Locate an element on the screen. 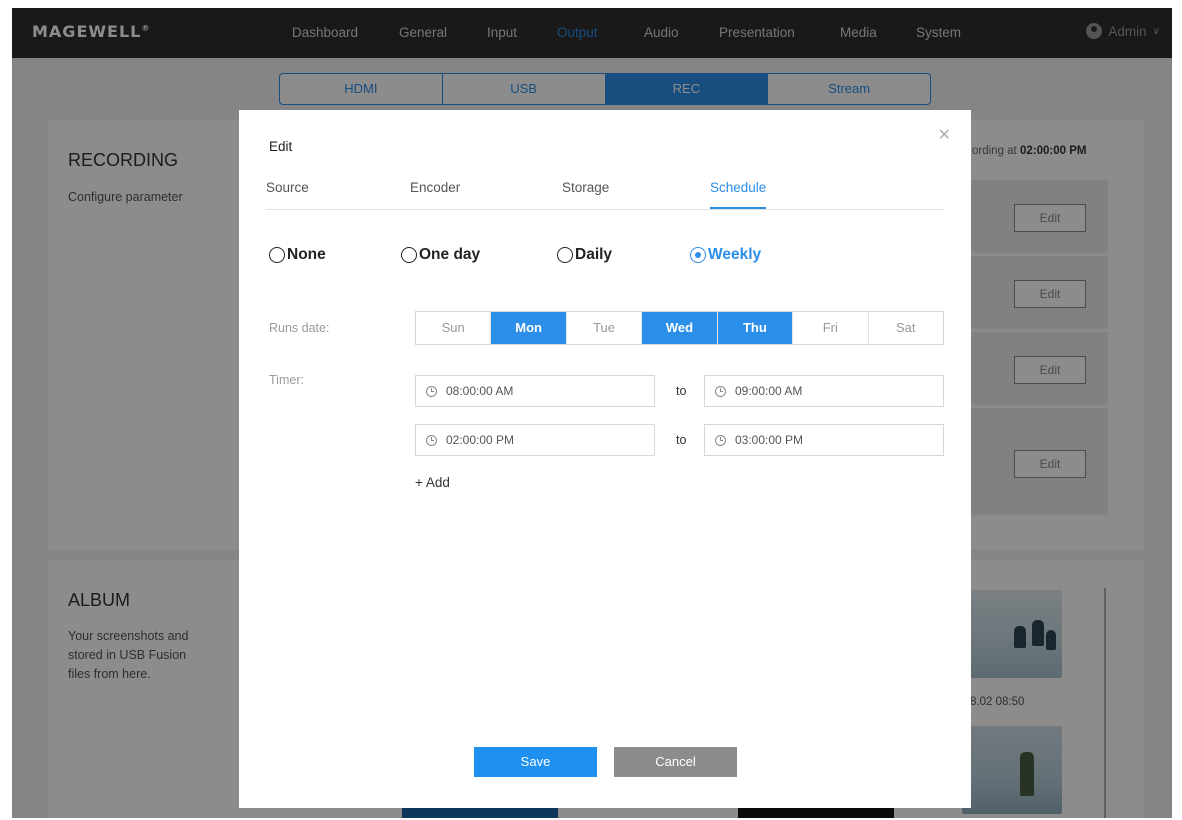 Image resolution: width=1182 pixels, height=820 pixels. cancel-button: Cancel is located at coordinates (675, 762).